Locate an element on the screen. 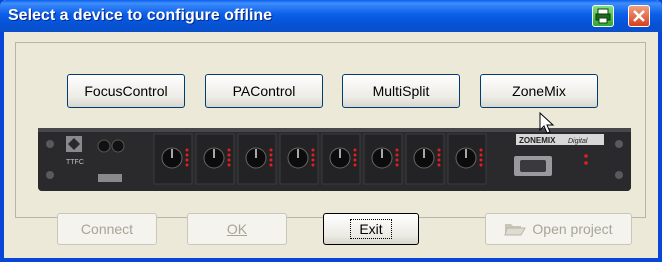  brand-text: TTFC is located at coordinates (75, 162).